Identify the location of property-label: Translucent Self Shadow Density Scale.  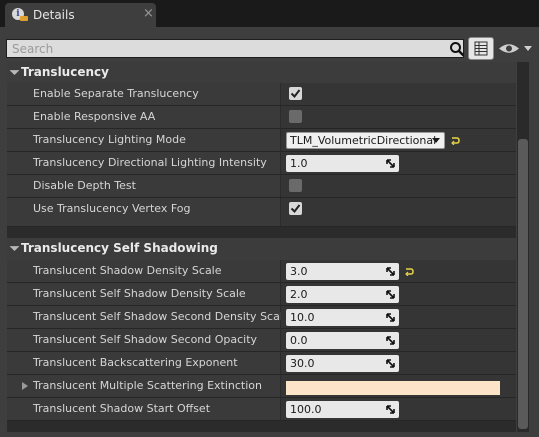
(139, 293).